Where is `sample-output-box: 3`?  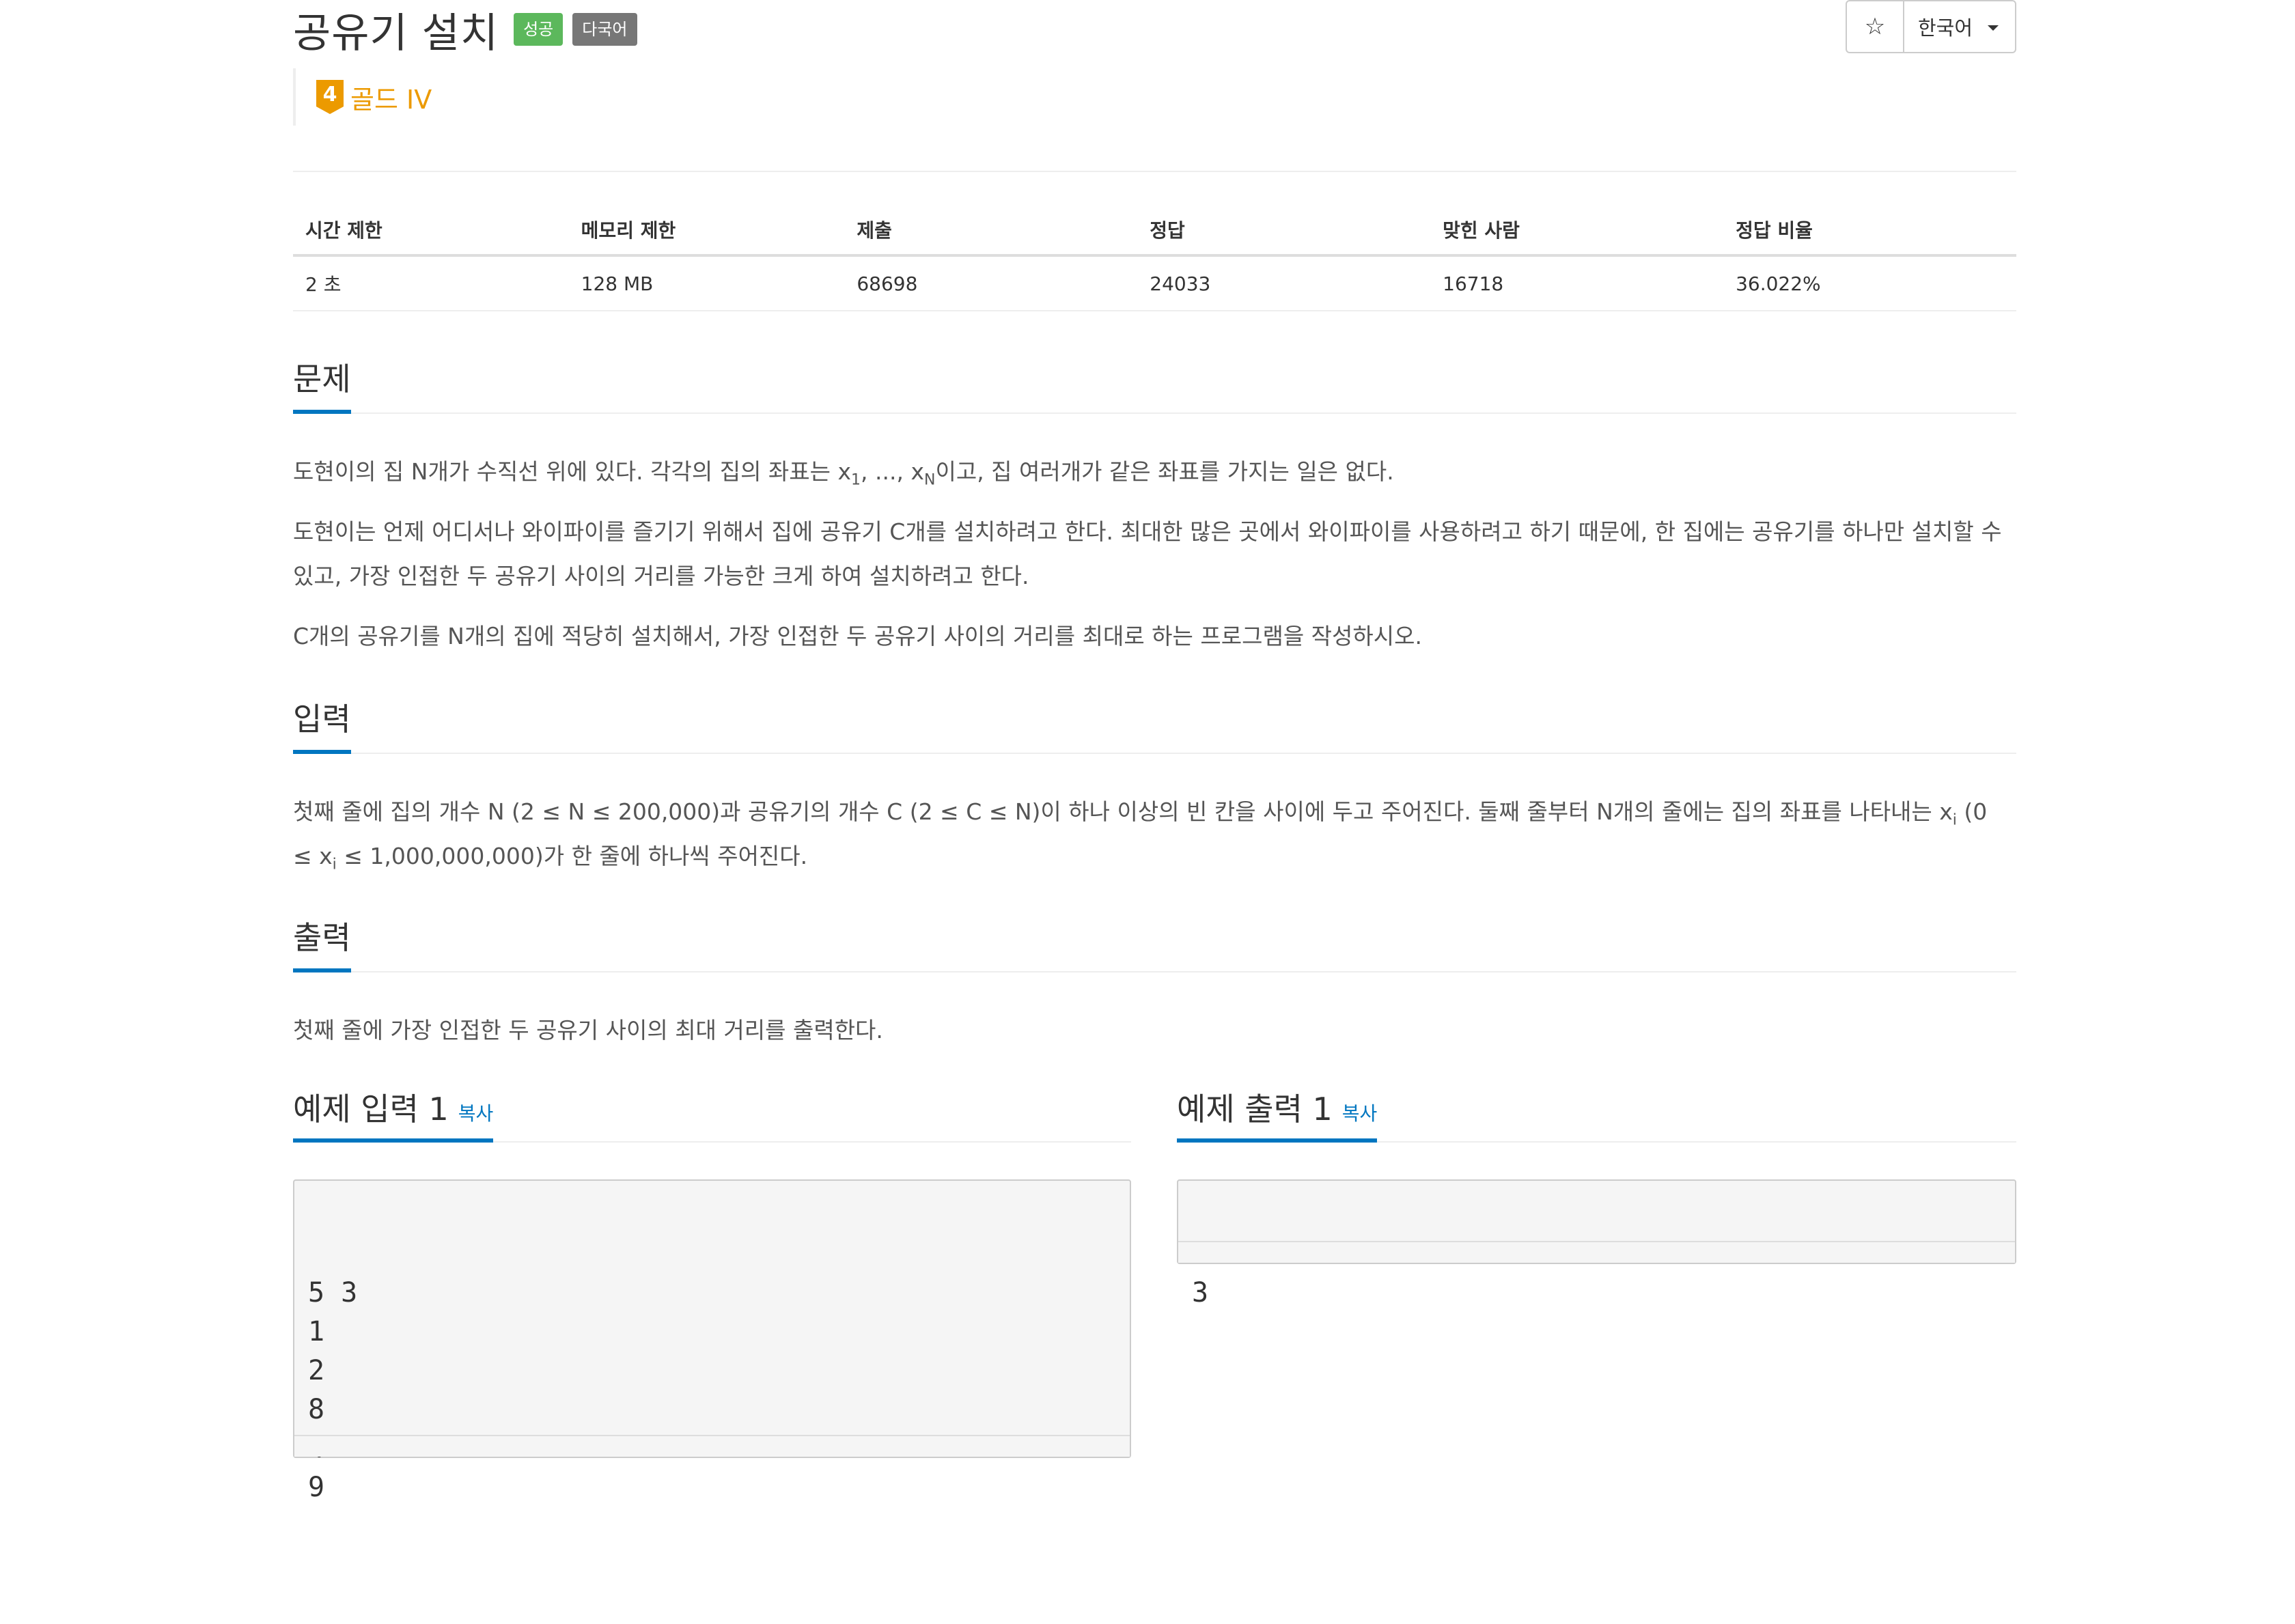
sample-output-box: 3 is located at coordinates (1596, 1243).